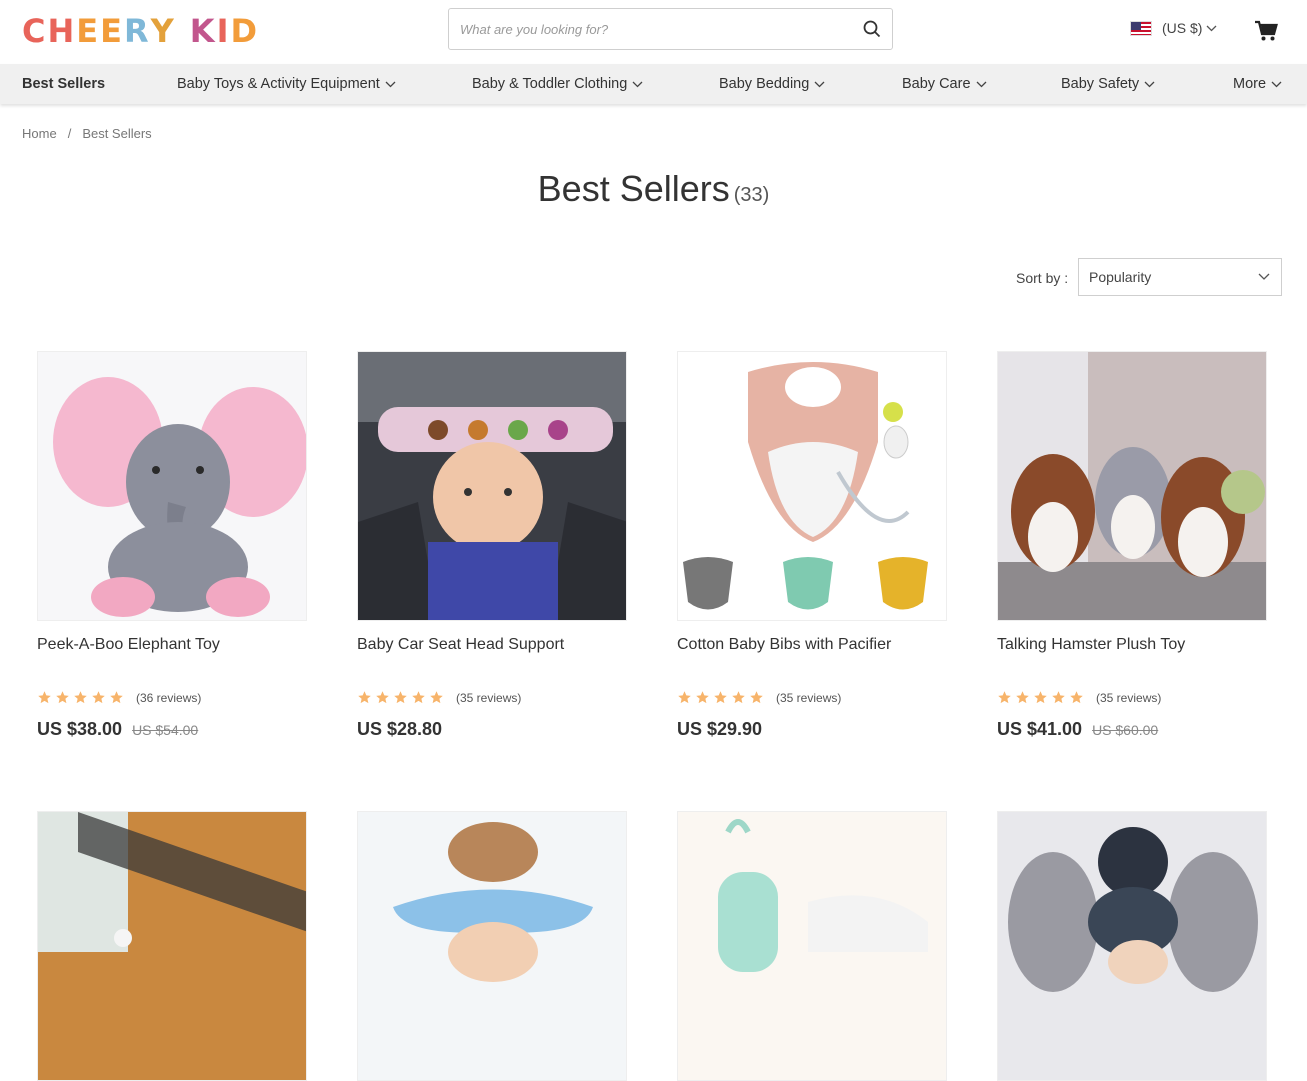 The height and width of the screenshot is (1081, 1307). What do you see at coordinates (1042, 278) in the screenshot?
I see `sort-label: Sort by :` at bounding box center [1042, 278].